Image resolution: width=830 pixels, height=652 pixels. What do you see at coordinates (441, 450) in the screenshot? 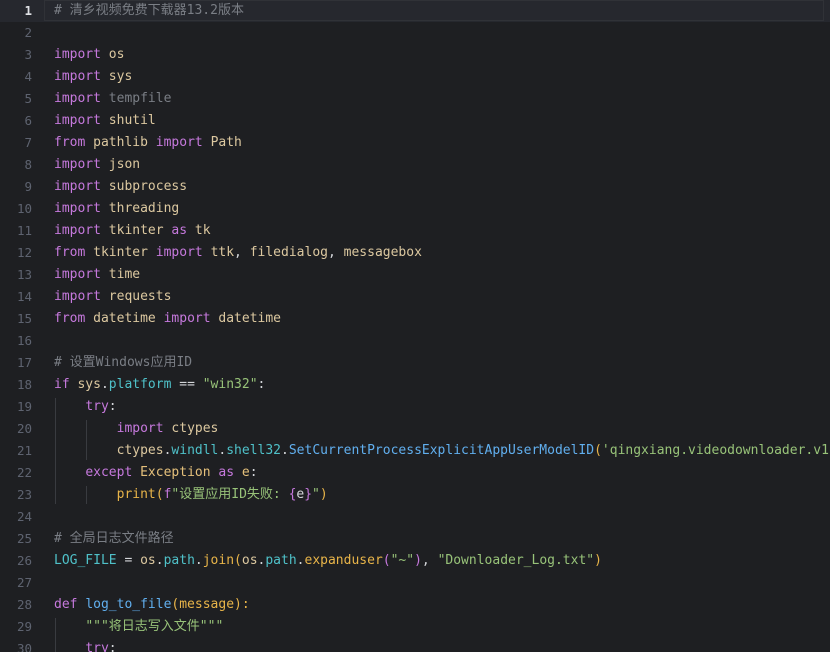
I see `code-token: SetCurrentProcessExplicitAppUserModelID` at bounding box center [441, 450].